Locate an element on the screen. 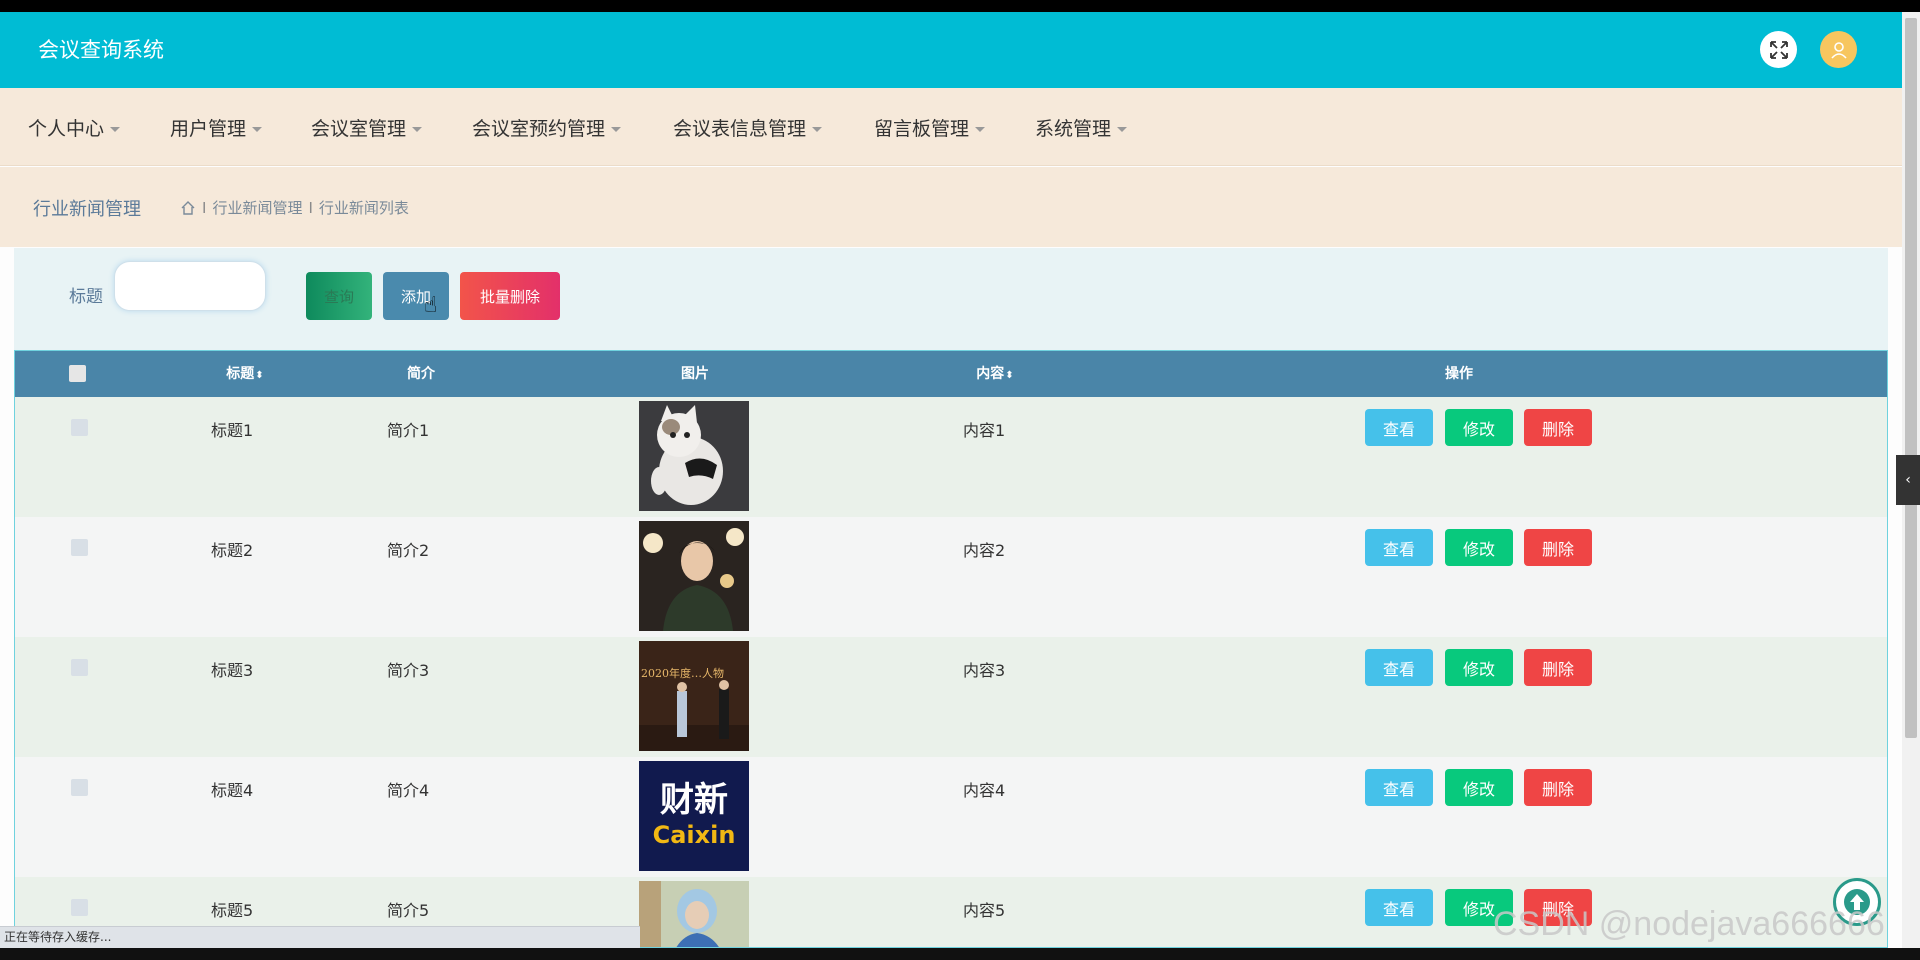 This screenshot has width=1920, height=960. table-row: 标题4 简介4 财新 Caixin 内容4 查看 修改 删除 is located at coordinates (951, 817).